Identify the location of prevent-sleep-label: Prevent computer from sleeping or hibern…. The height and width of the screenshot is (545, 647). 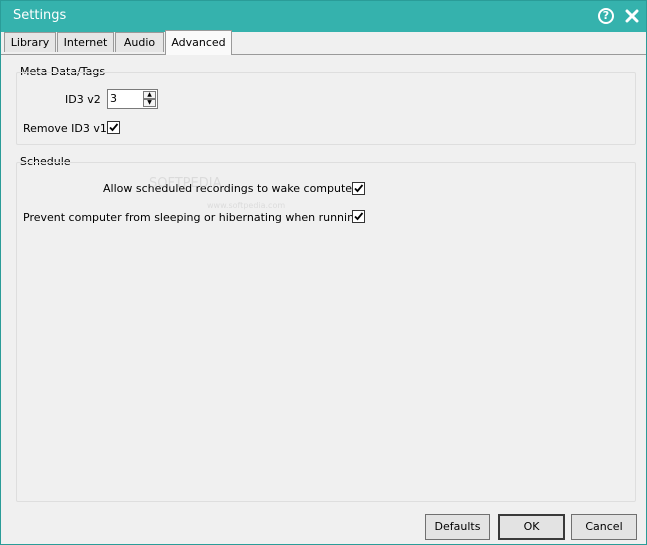
(192, 217).